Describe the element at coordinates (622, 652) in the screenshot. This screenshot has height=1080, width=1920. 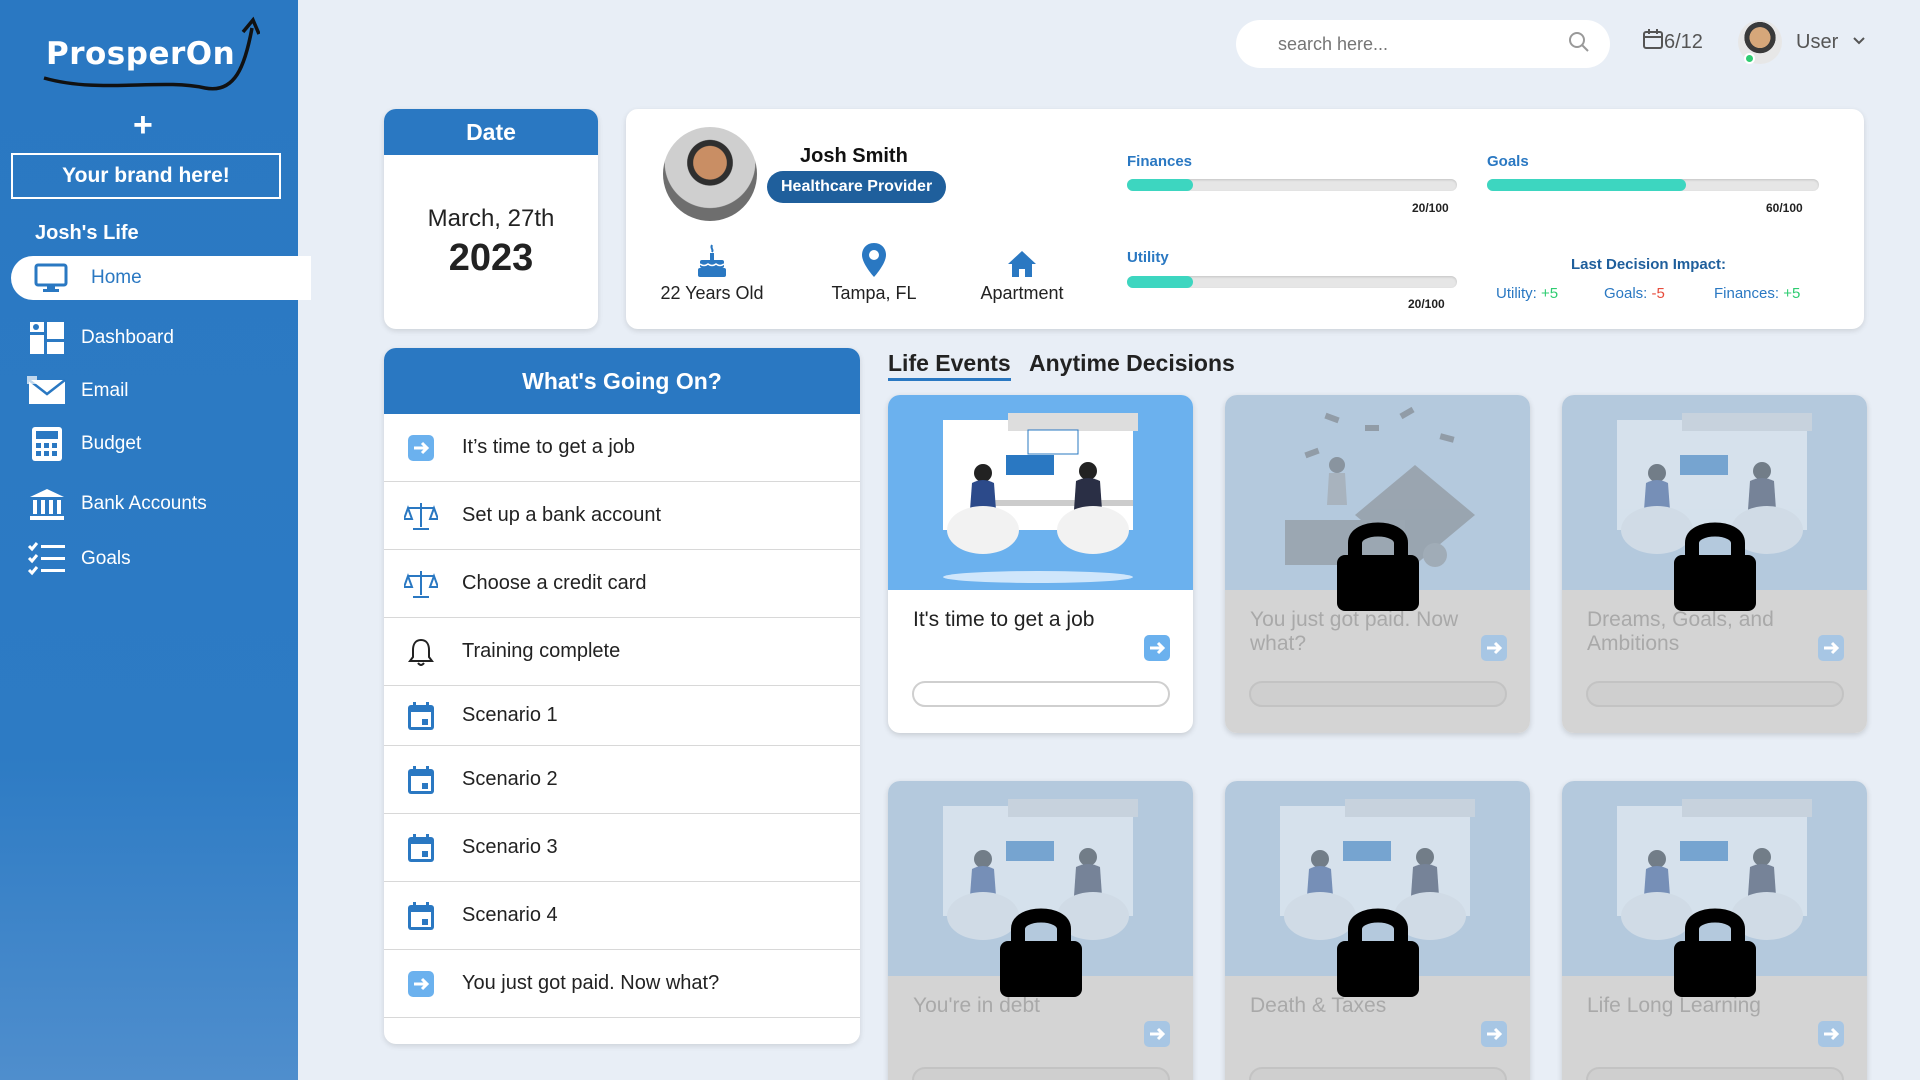
I see `list-item: Training complete` at that location.